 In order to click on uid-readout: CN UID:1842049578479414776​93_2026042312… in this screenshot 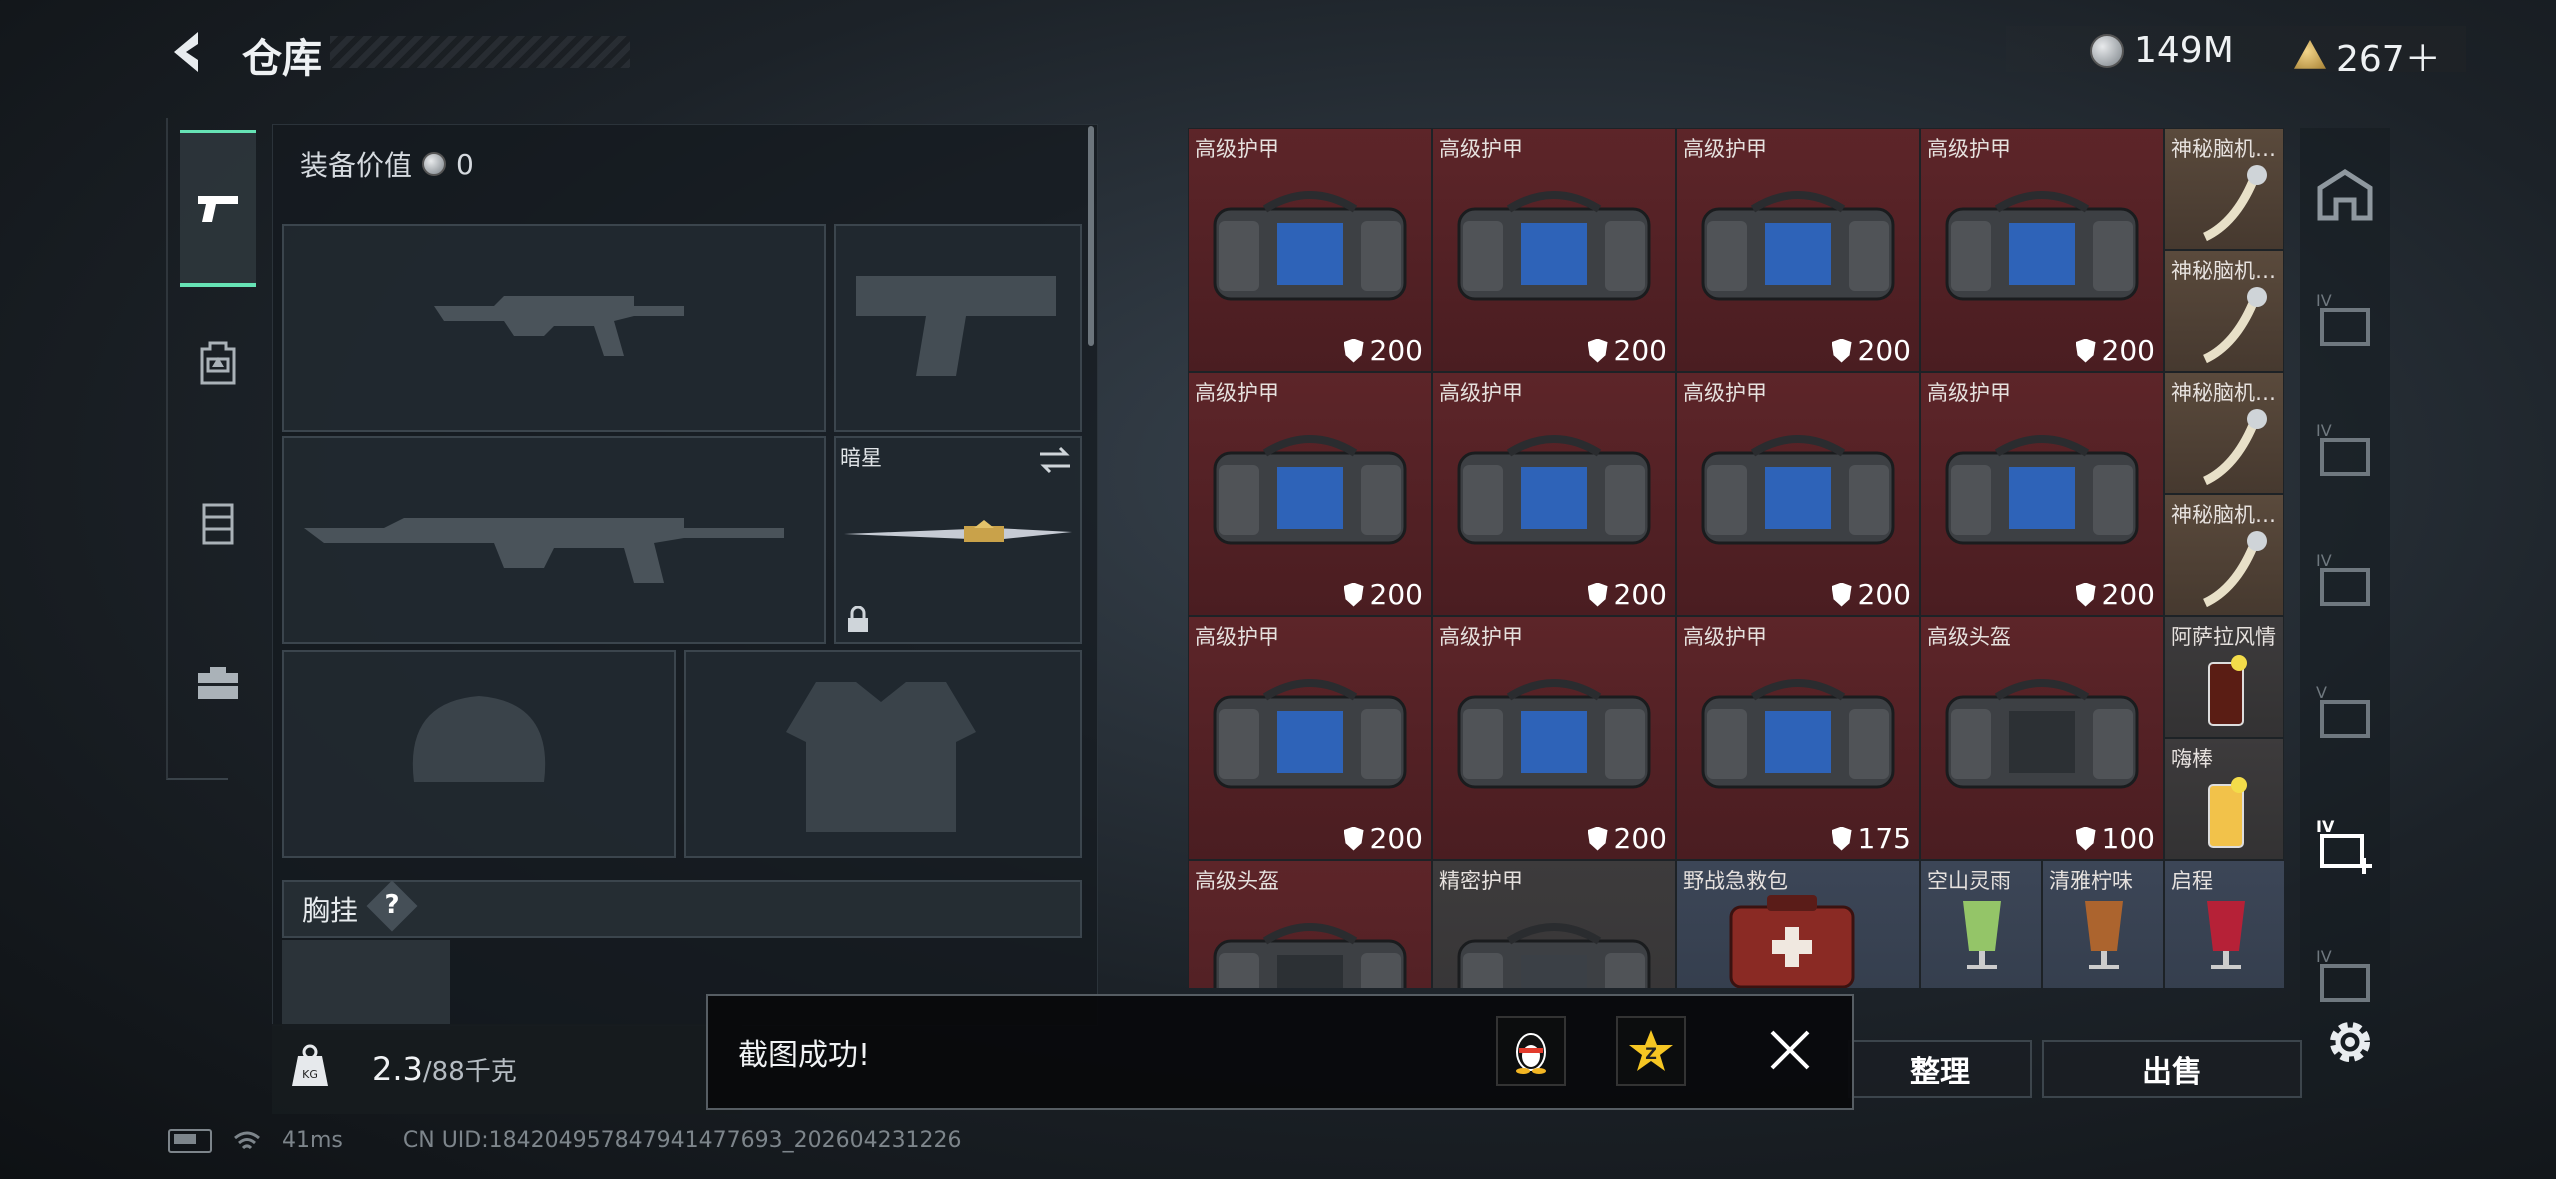, I will do `click(682, 1140)`.